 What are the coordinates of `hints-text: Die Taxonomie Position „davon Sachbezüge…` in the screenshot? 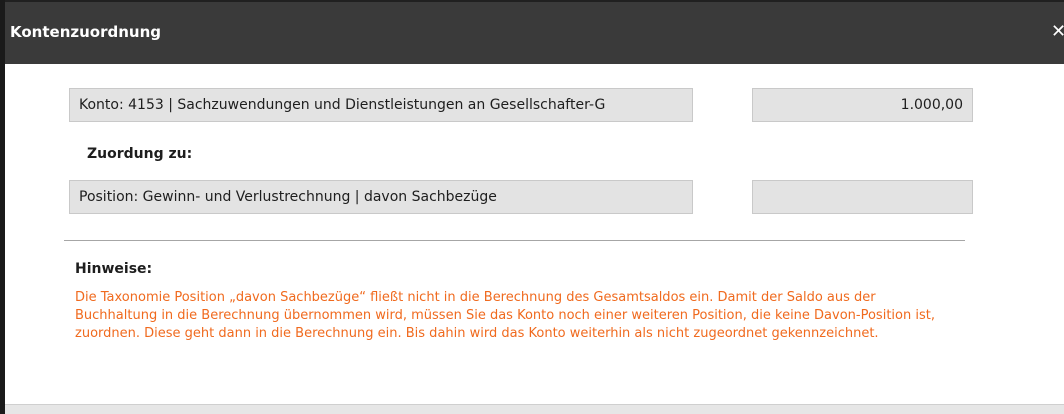 It's located at (505, 315).